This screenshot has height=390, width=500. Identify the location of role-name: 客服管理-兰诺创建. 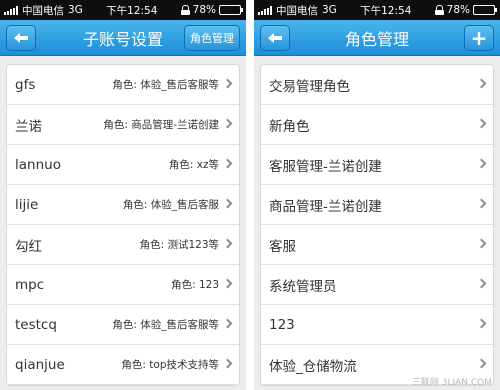
(325, 166).